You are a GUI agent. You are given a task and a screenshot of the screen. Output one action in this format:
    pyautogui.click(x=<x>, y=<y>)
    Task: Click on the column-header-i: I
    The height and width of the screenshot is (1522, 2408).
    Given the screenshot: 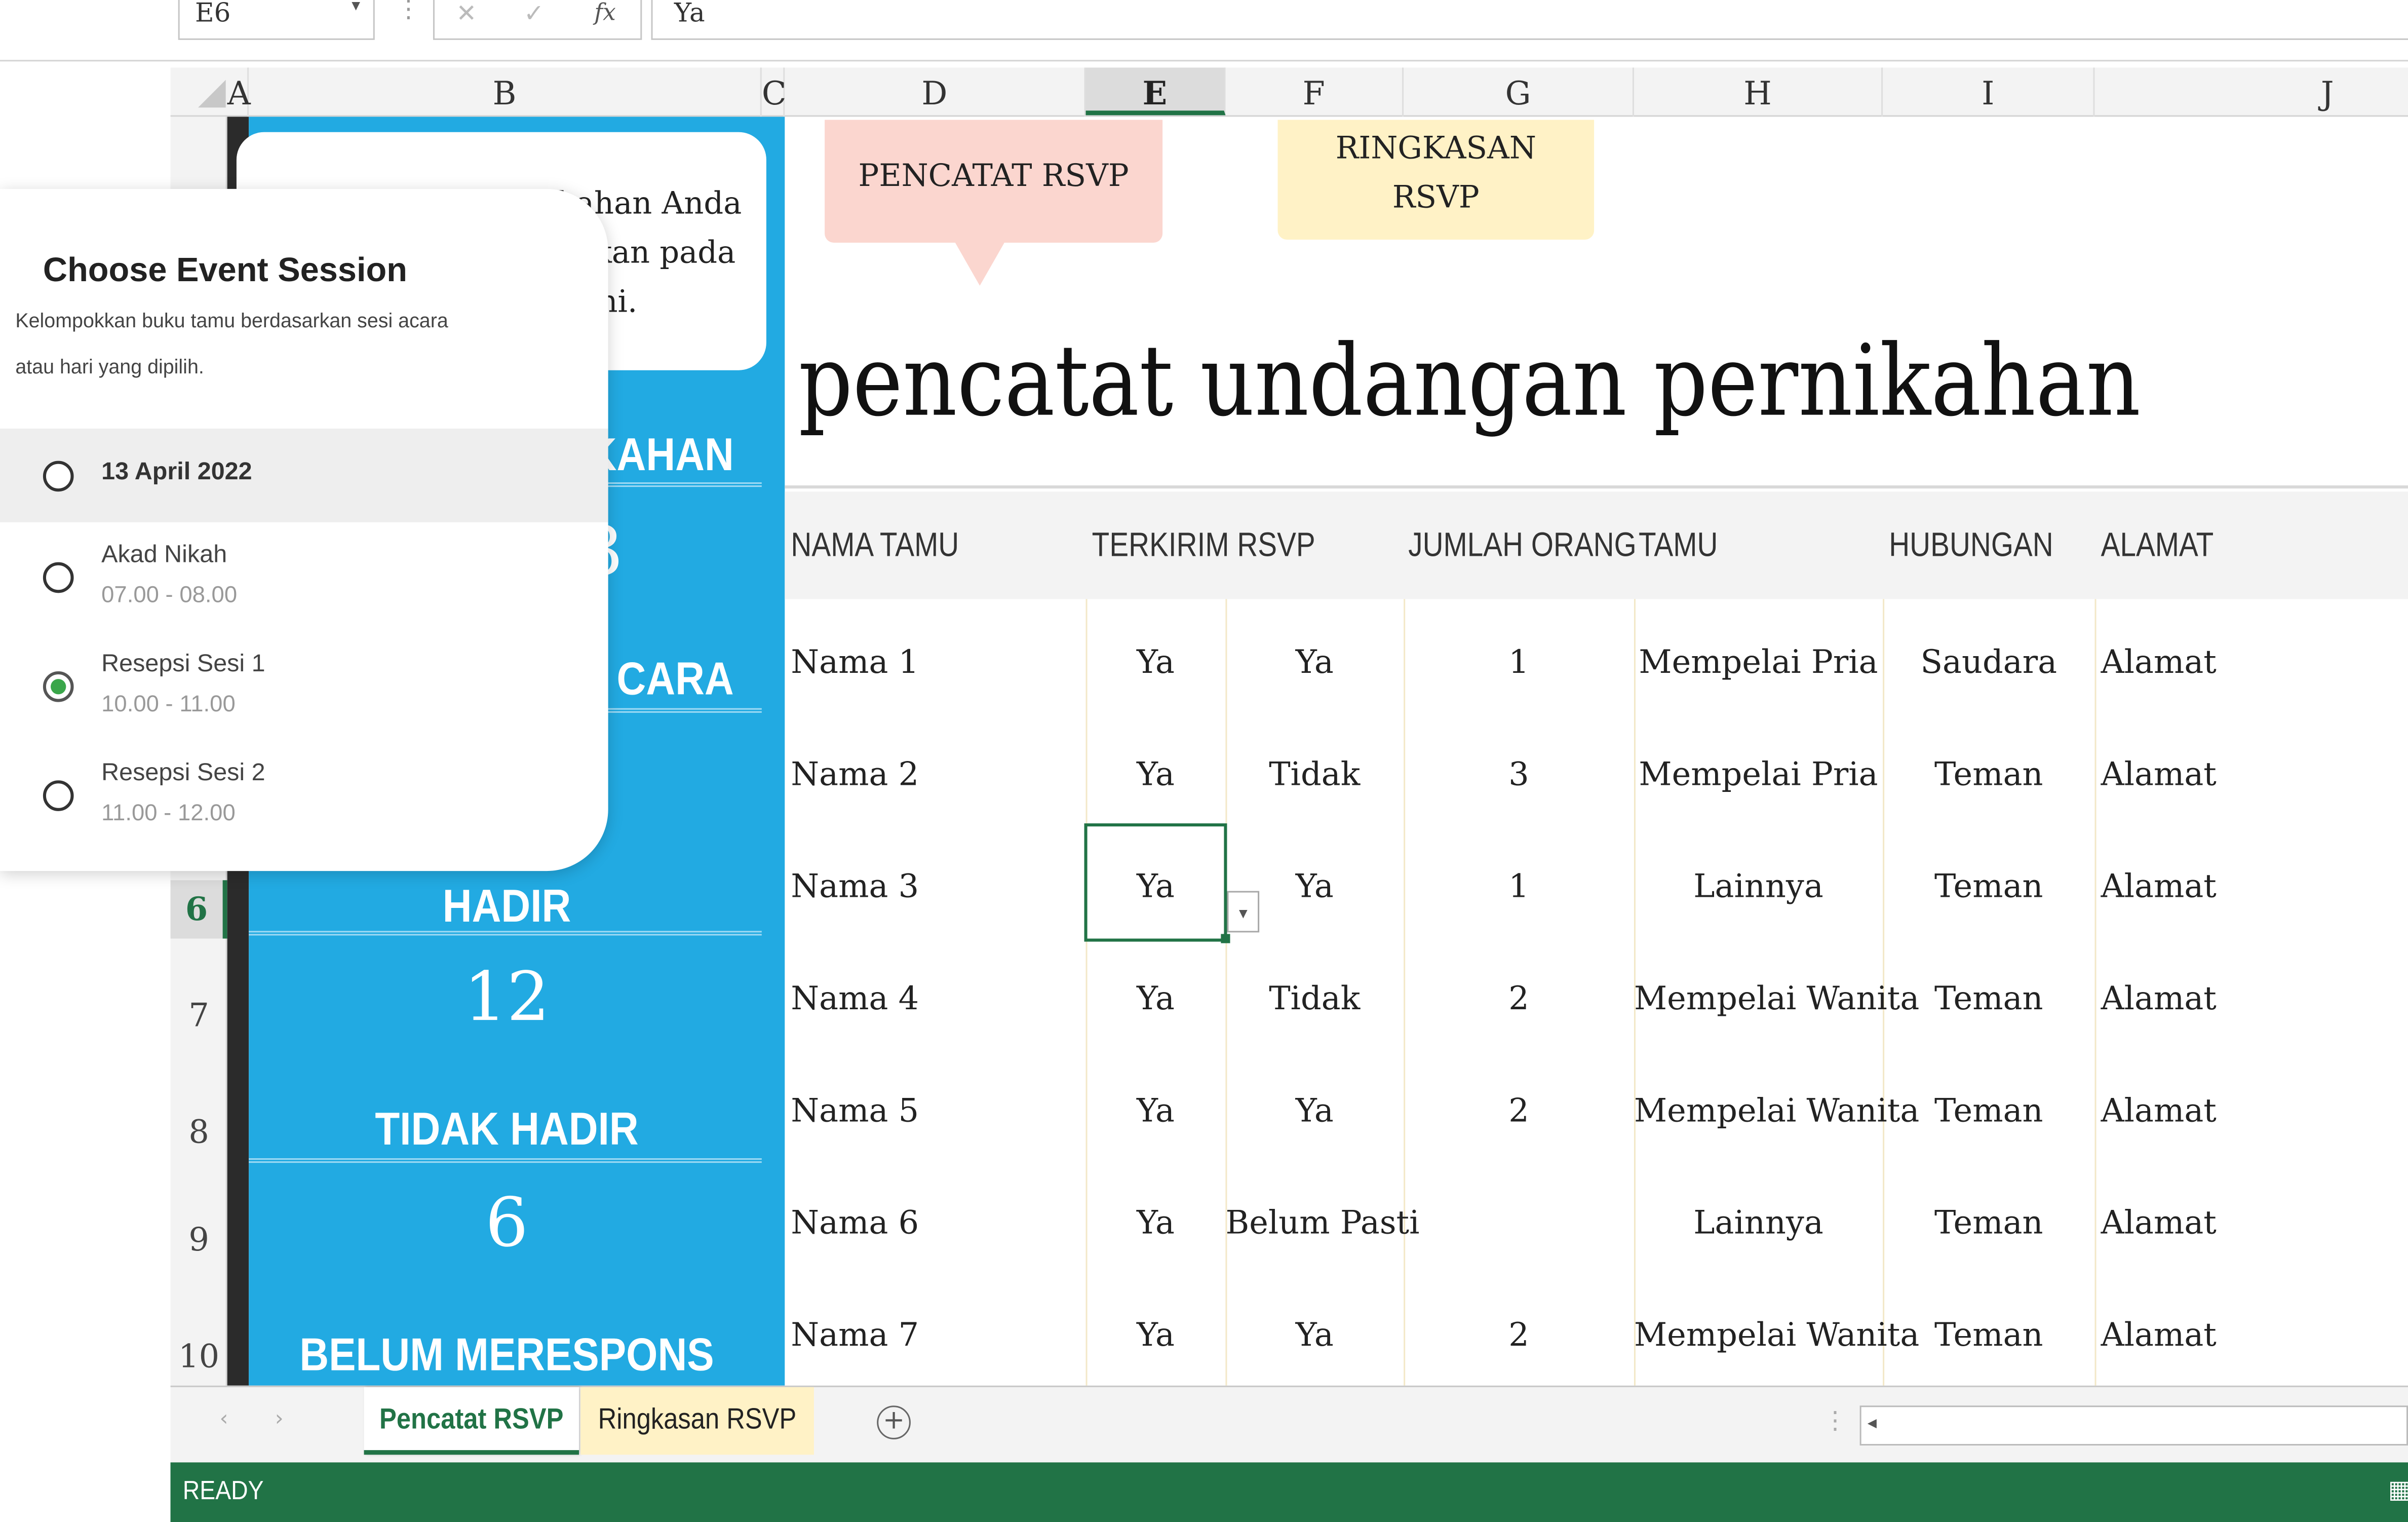 What is the action you would take?
    pyautogui.click(x=1989, y=92)
    